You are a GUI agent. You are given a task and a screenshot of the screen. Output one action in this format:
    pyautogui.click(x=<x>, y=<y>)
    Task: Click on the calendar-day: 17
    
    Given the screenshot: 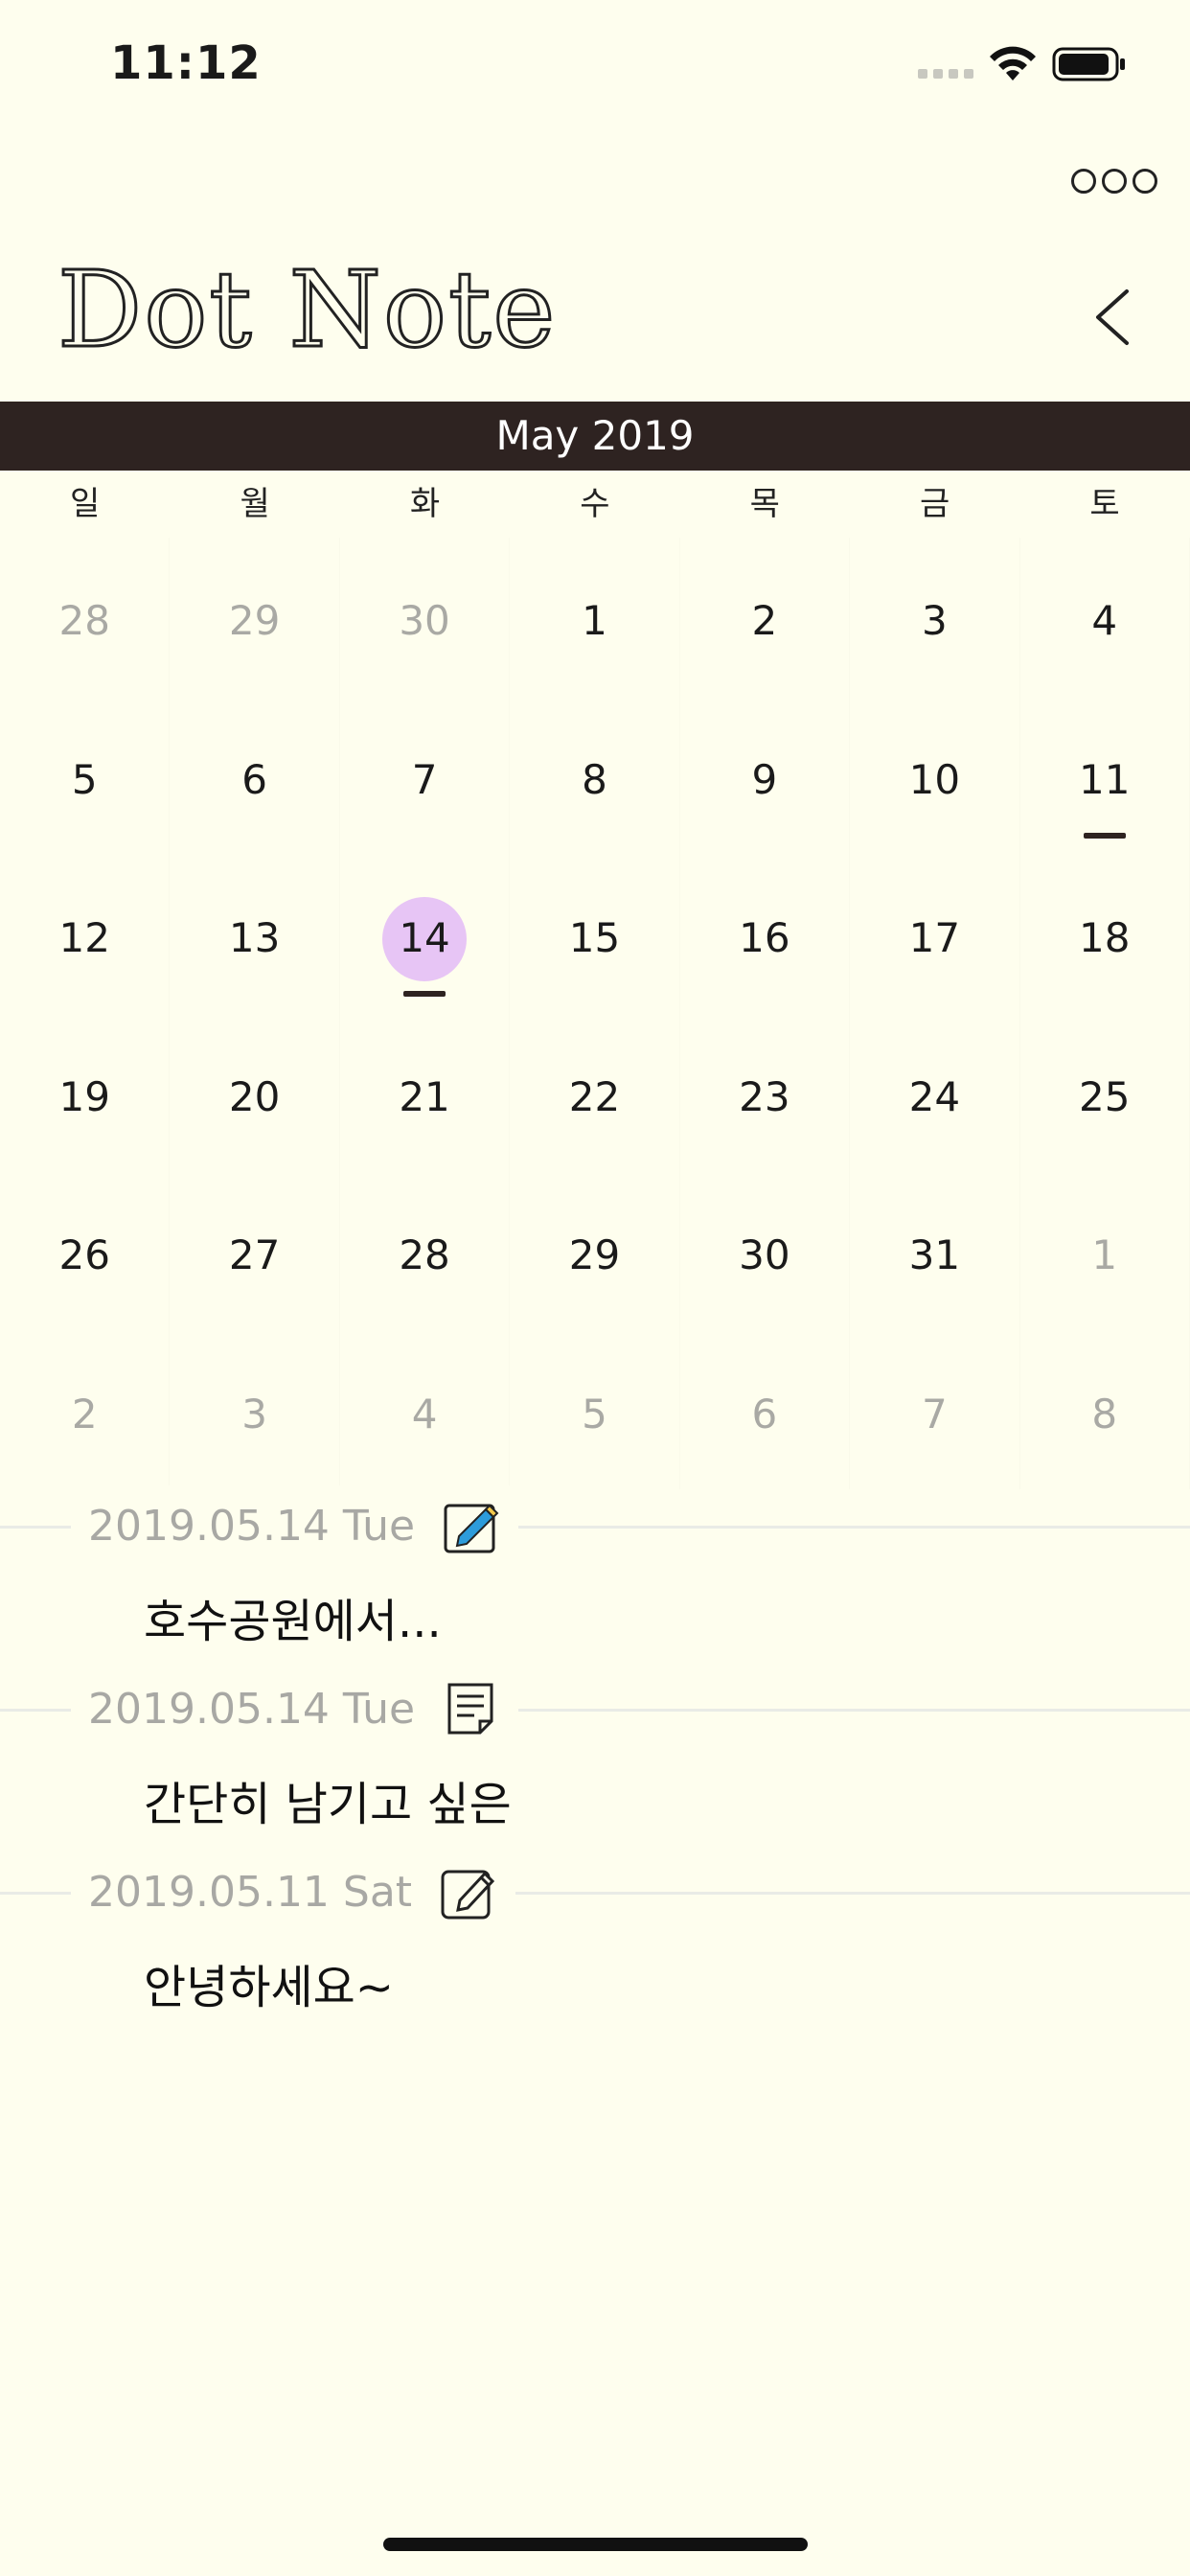 What is the action you would take?
    pyautogui.click(x=935, y=934)
    